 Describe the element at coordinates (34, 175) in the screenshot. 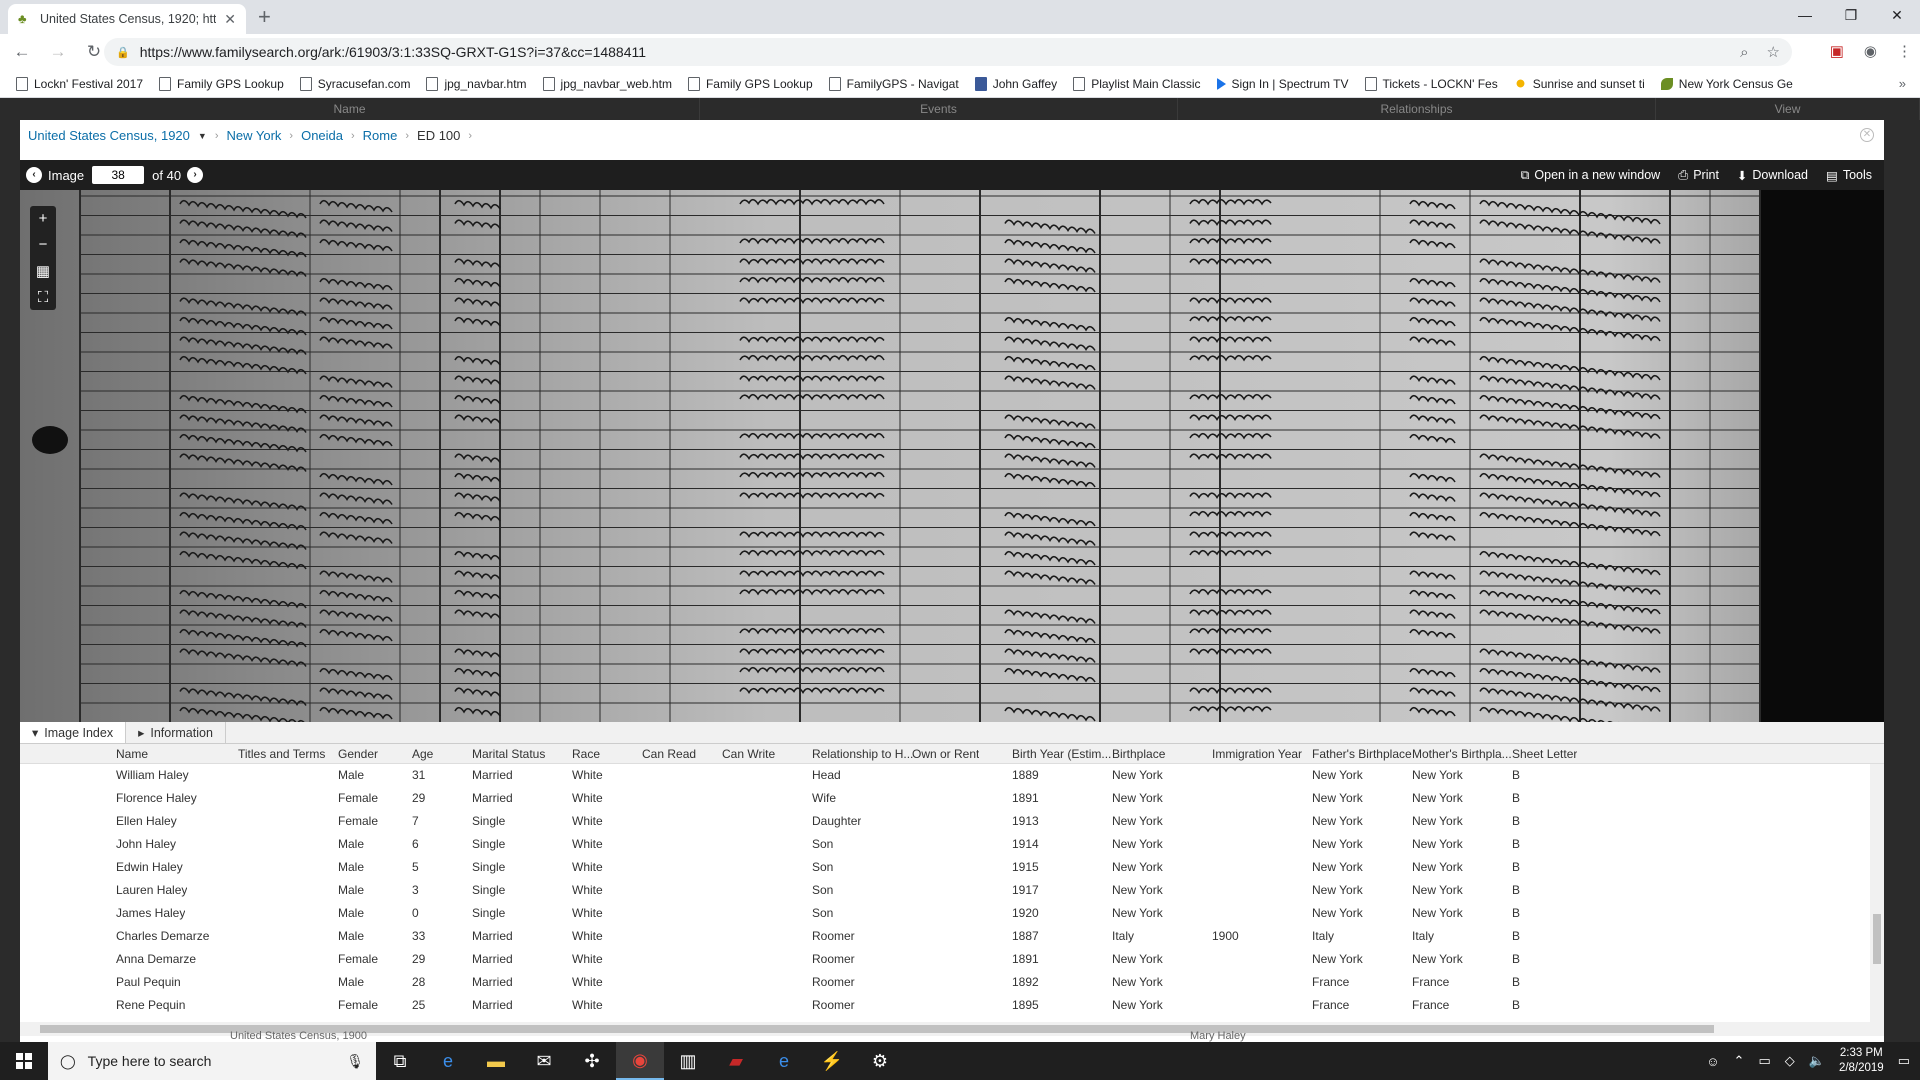

I see `prev-image-icon: ‹` at that location.